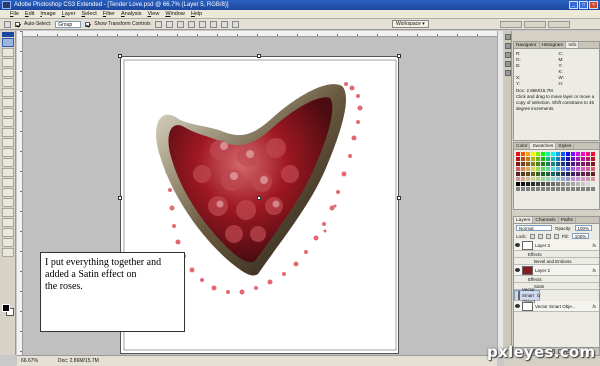 Image resolution: width=600 pixels, height=366 pixels. Describe the element at coordinates (8, 62) in the screenshot. I see `lasso-tool-icon` at that location.